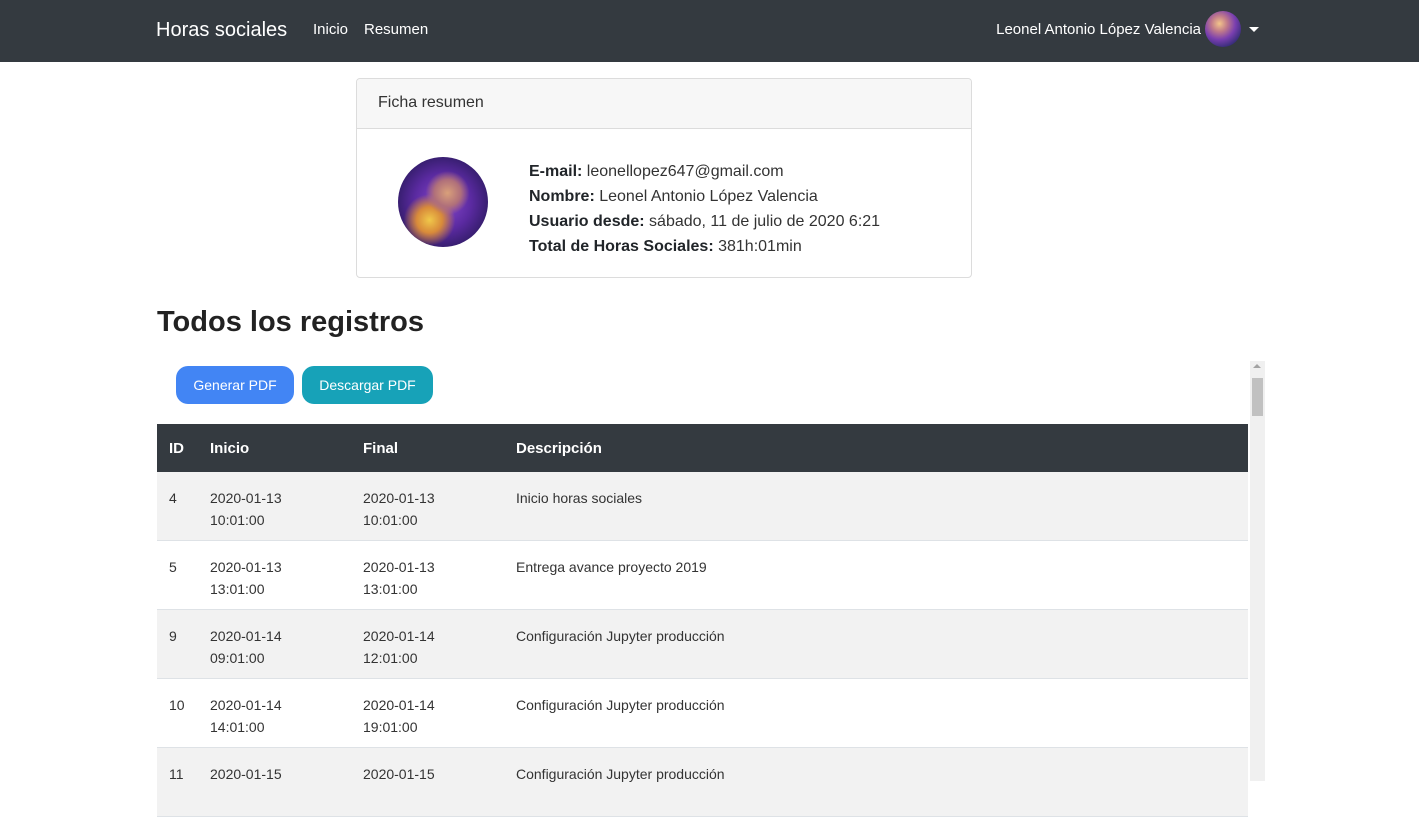 Image resolution: width=1419 pixels, height=817 pixels. What do you see at coordinates (1257, 571) in the screenshot?
I see `scrollbar-track` at bounding box center [1257, 571].